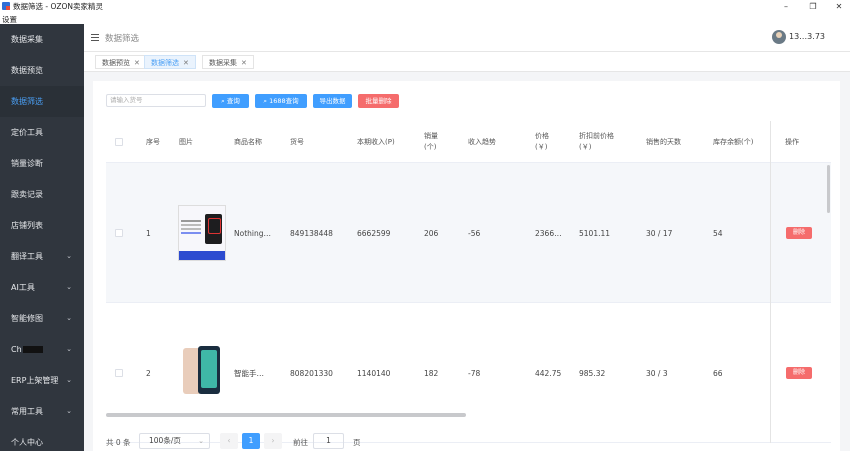 Image resolution: width=850 pixels, height=458 pixels. What do you see at coordinates (229, 441) in the screenshot?
I see `prev-page-button: ‹` at bounding box center [229, 441].